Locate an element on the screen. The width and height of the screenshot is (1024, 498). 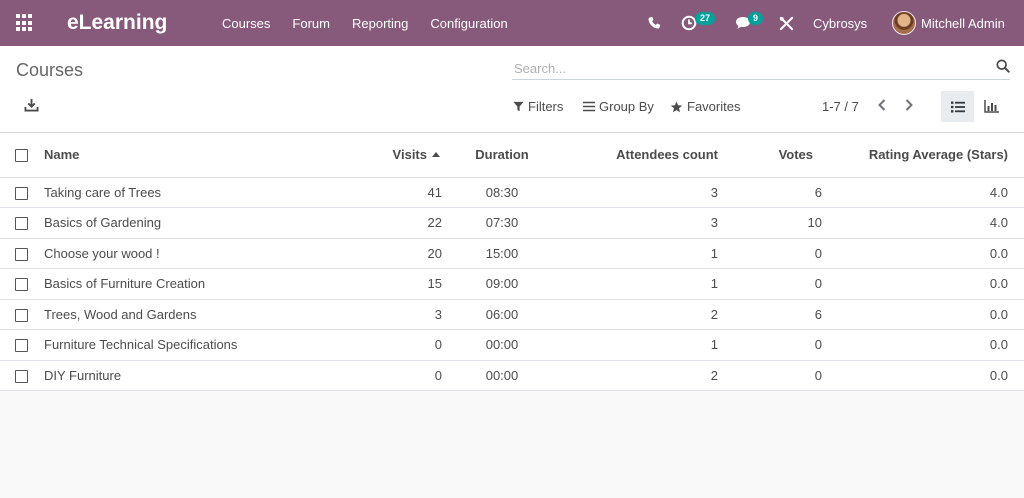
cell-name: Taking care of Trees is located at coordinates (188, 192).